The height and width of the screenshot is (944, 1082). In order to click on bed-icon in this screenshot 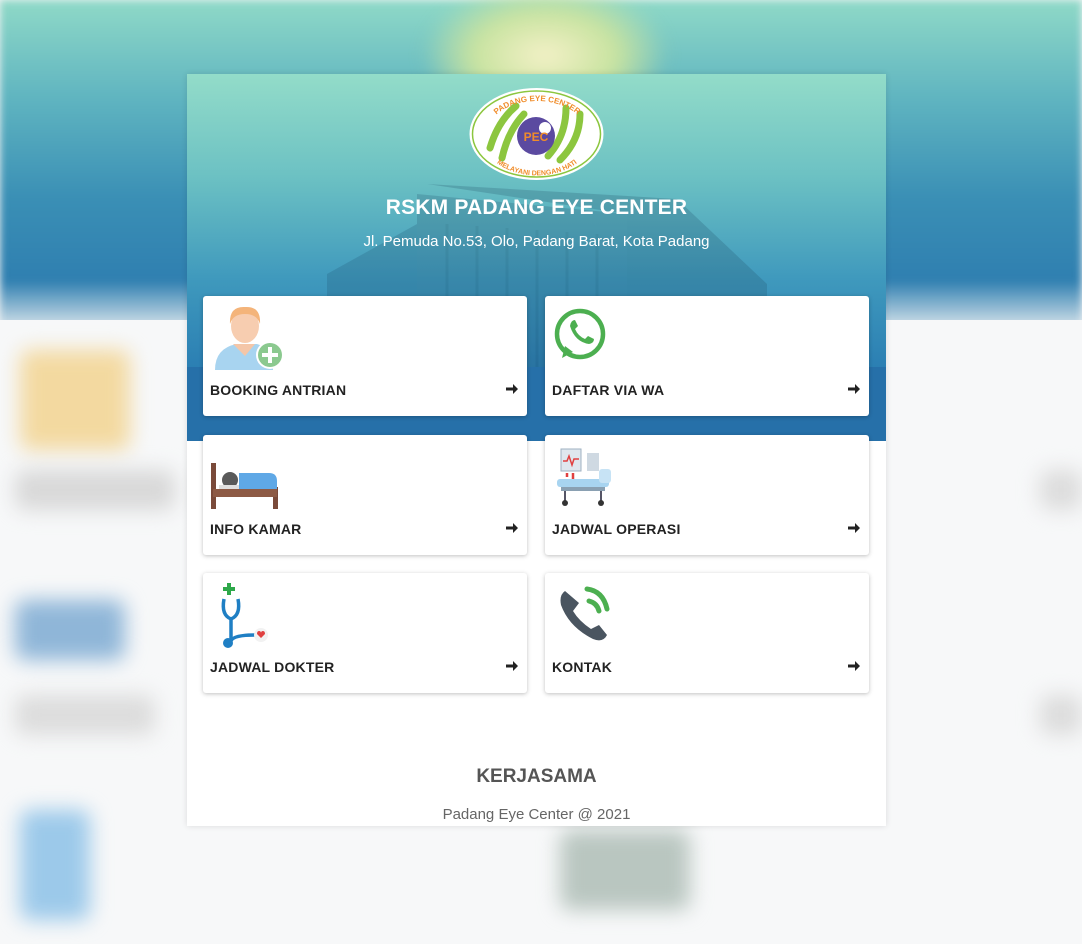, I will do `click(244, 486)`.